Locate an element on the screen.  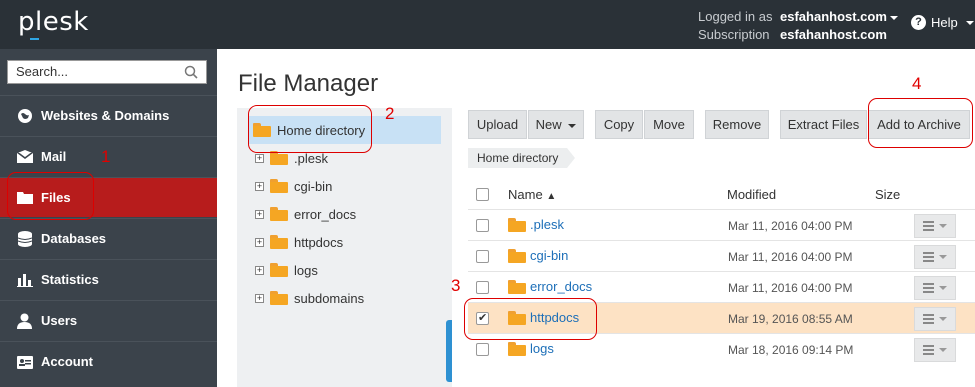
sidebar-item-label: Statistics is located at coordinates (70, 279).